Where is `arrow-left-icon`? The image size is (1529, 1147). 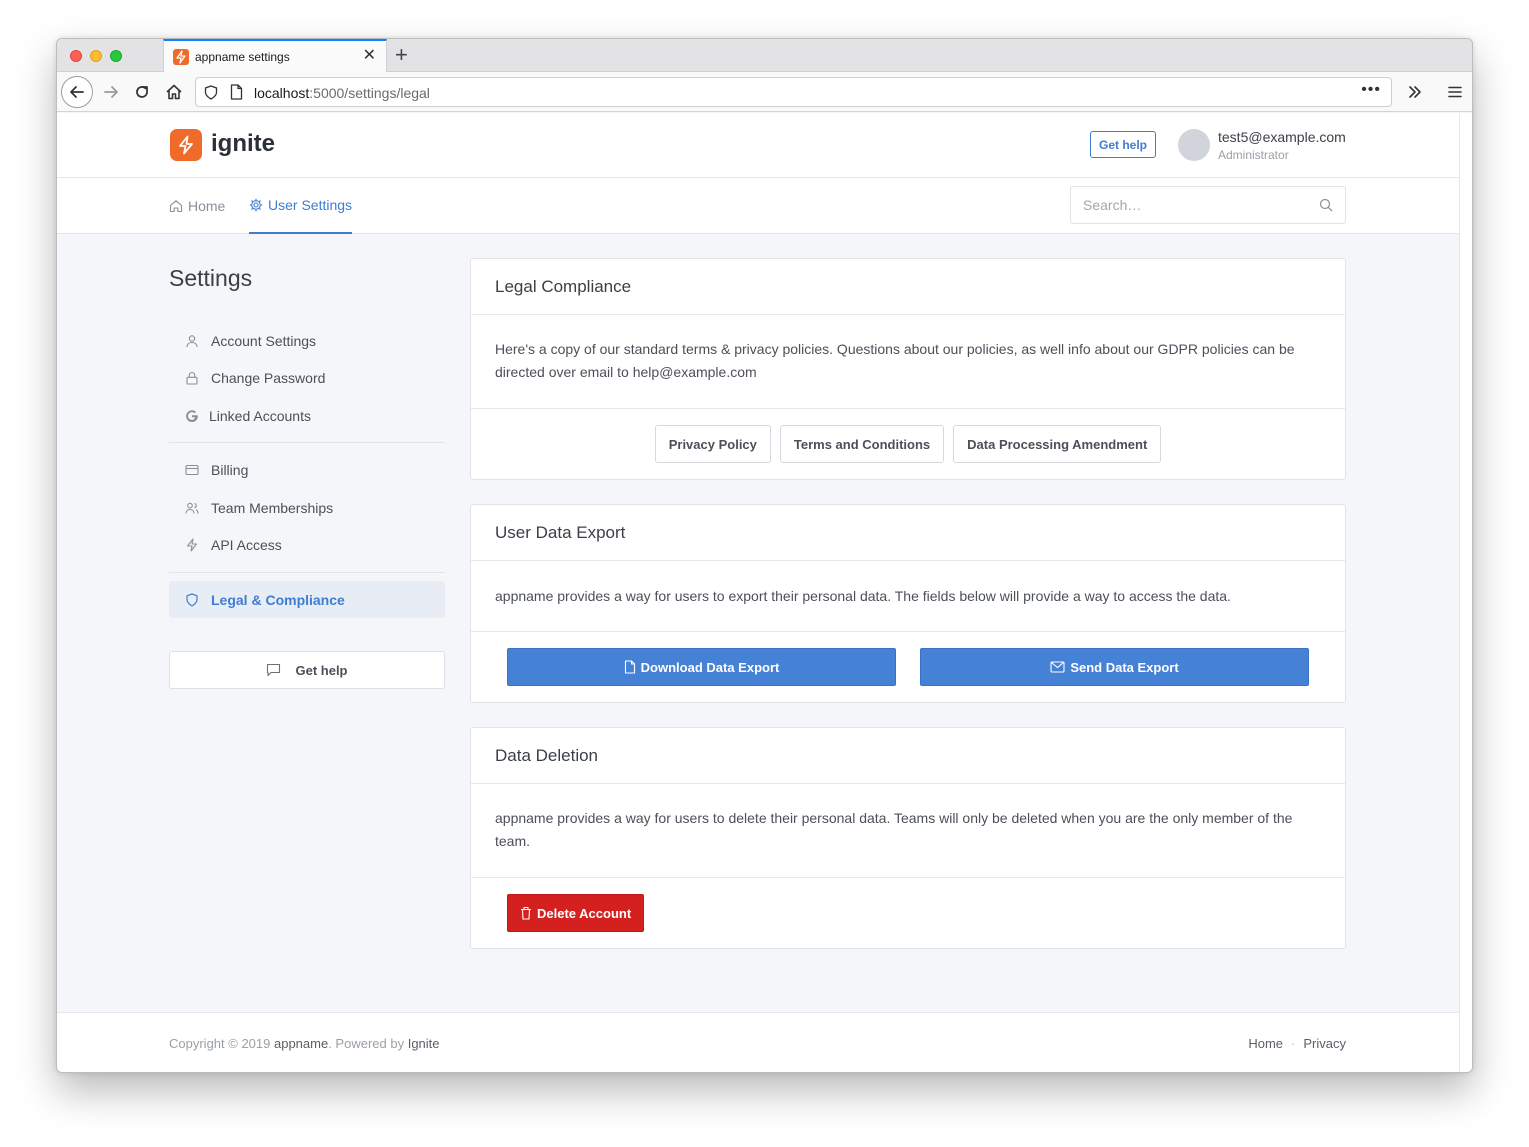
arrow-left-icon is located at coordinates (77, 92).